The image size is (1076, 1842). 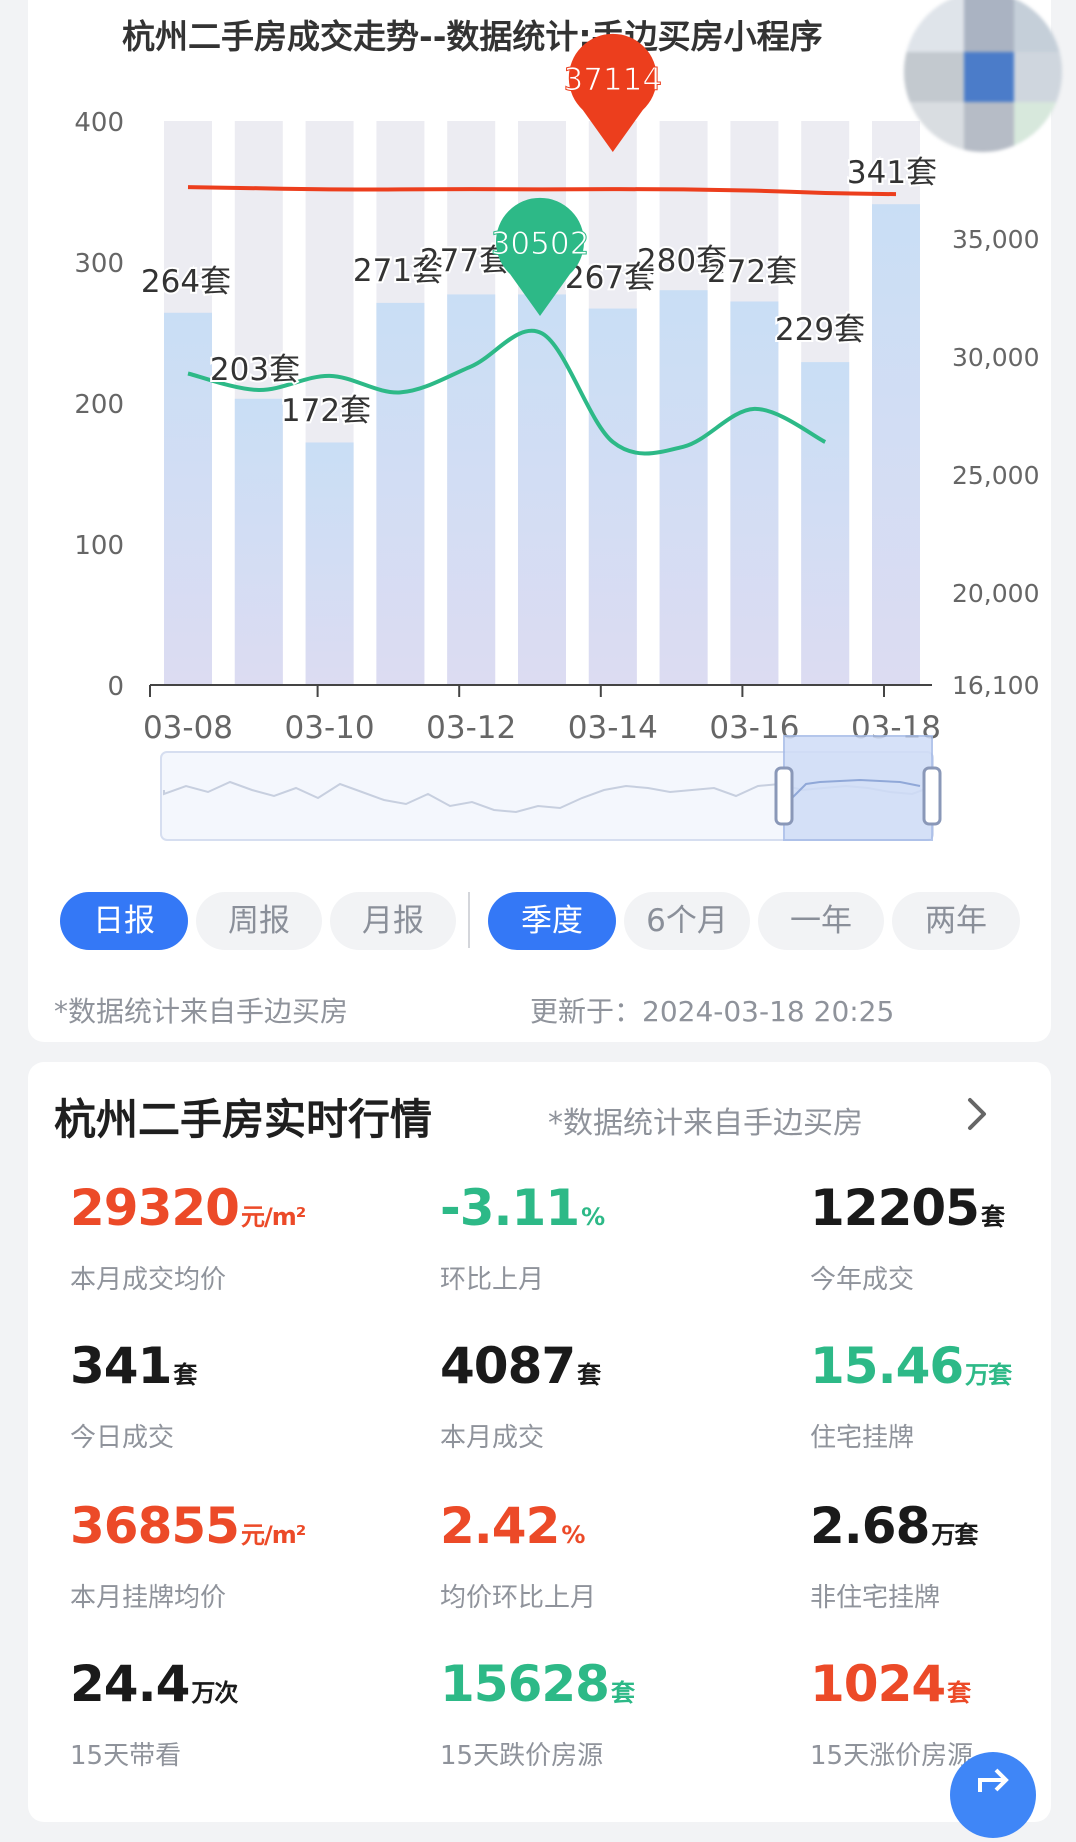 I want to click on stat-unit: 万次, so click(x=214, y=1693).